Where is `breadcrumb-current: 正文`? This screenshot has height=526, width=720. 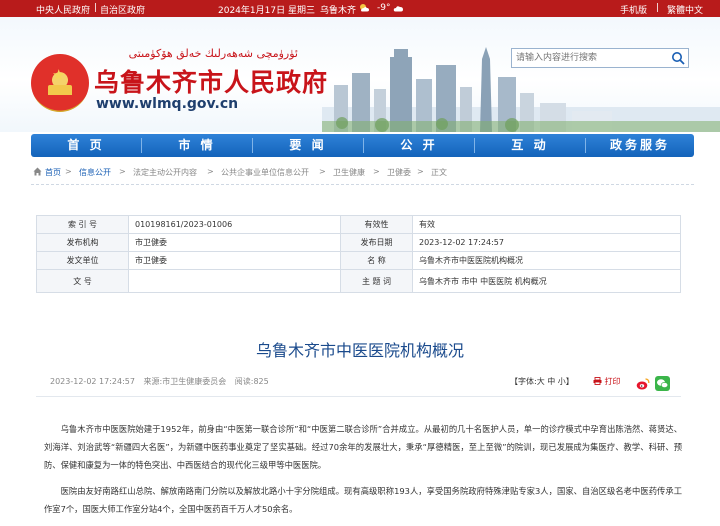 breadcrumb-current: 正文 is located at coordinates (439, 172).